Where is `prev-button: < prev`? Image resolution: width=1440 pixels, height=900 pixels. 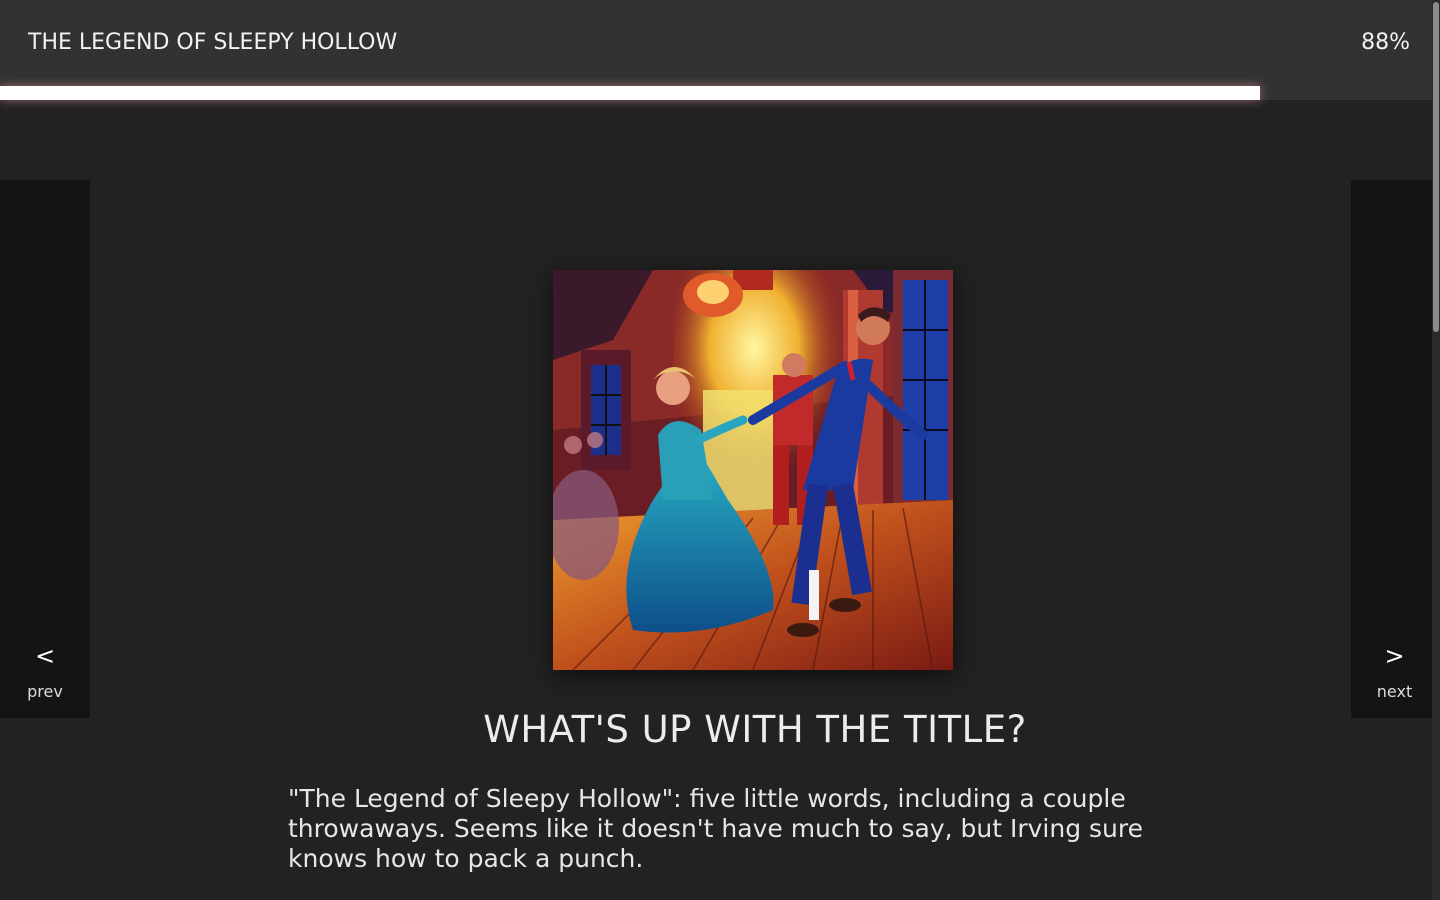 prev-button: < prev is located at coordinates (45, 449).